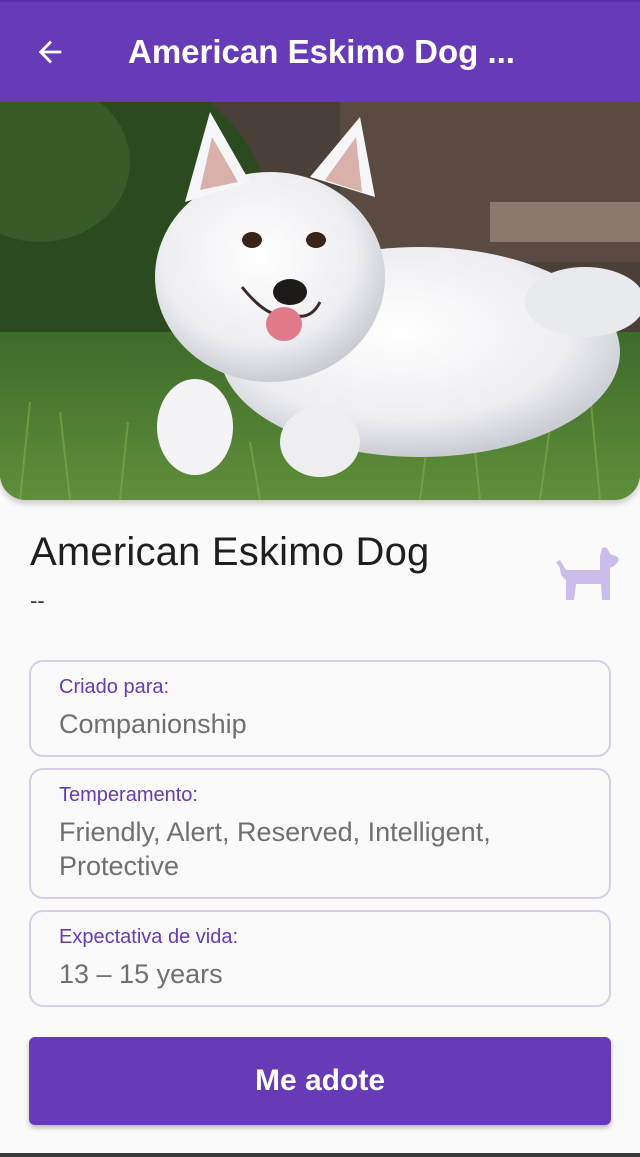 The width and height of the screenshot is (640, 1157). What do you see at coordinates (320, 958) in the screenshot?
I see `card-life-span: Expectativa de vida: 13 – 15 years` at bounding box center [320, 958].